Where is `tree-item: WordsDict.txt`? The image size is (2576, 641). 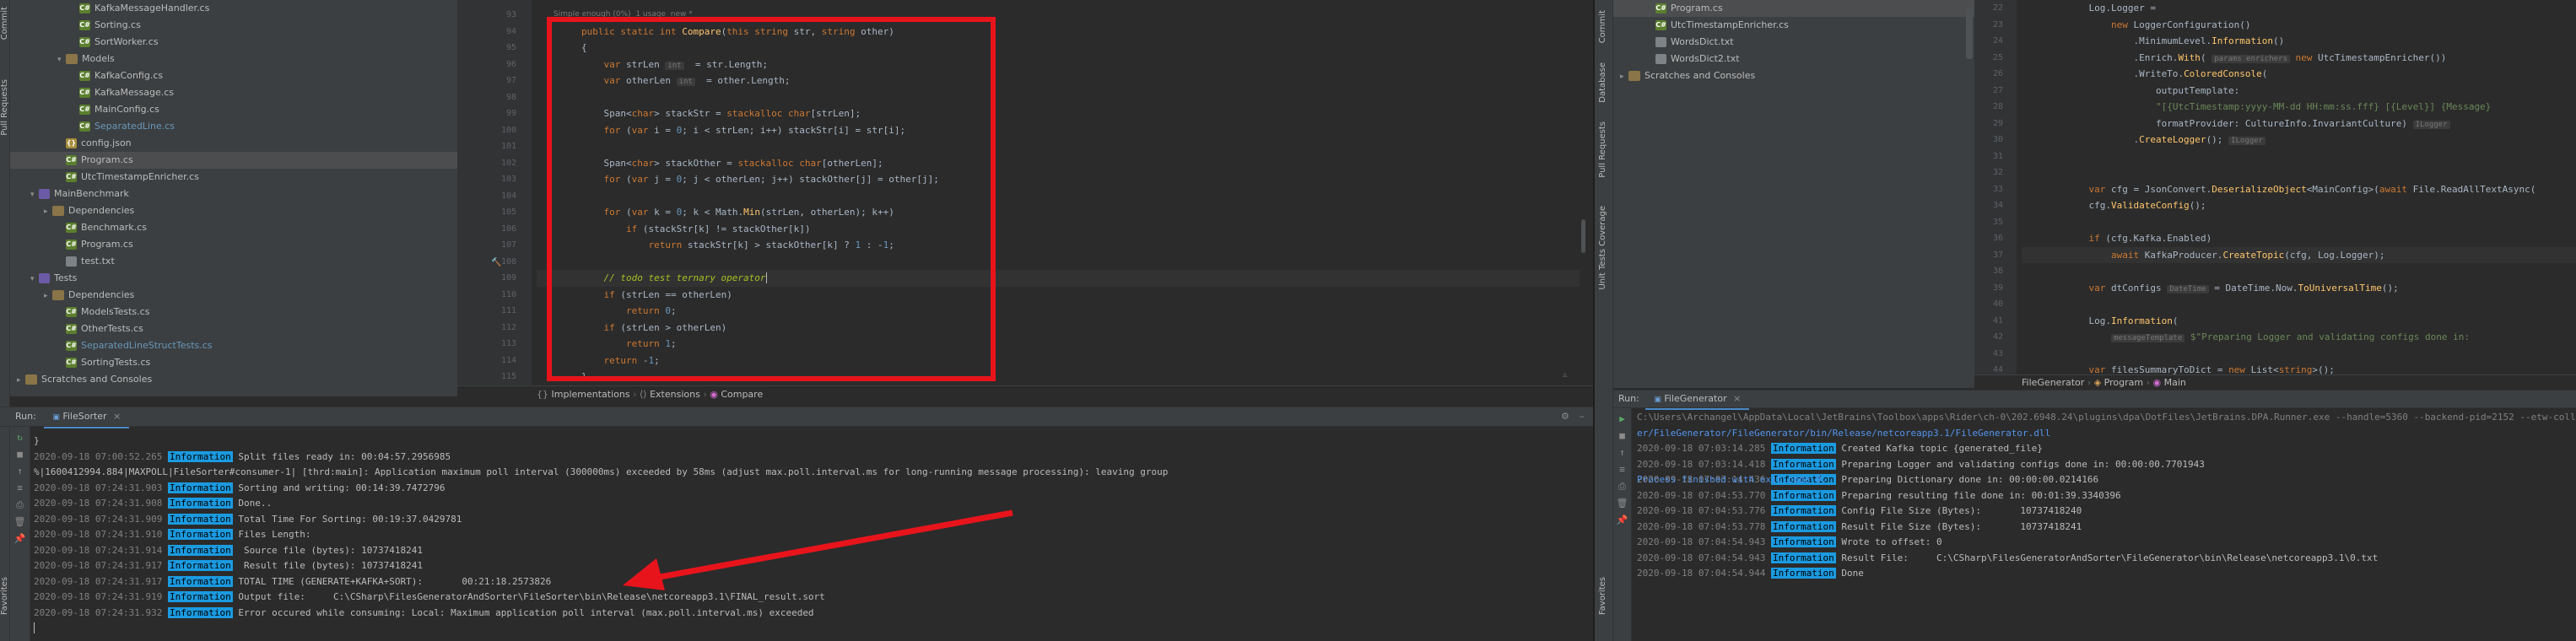 tree-item: WordsDict.txt is located at coordinates (1793, 43).